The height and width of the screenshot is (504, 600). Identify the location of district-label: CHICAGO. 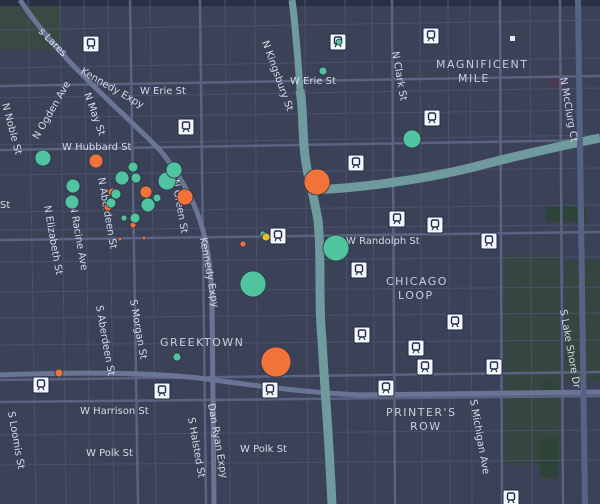
(417, 281).